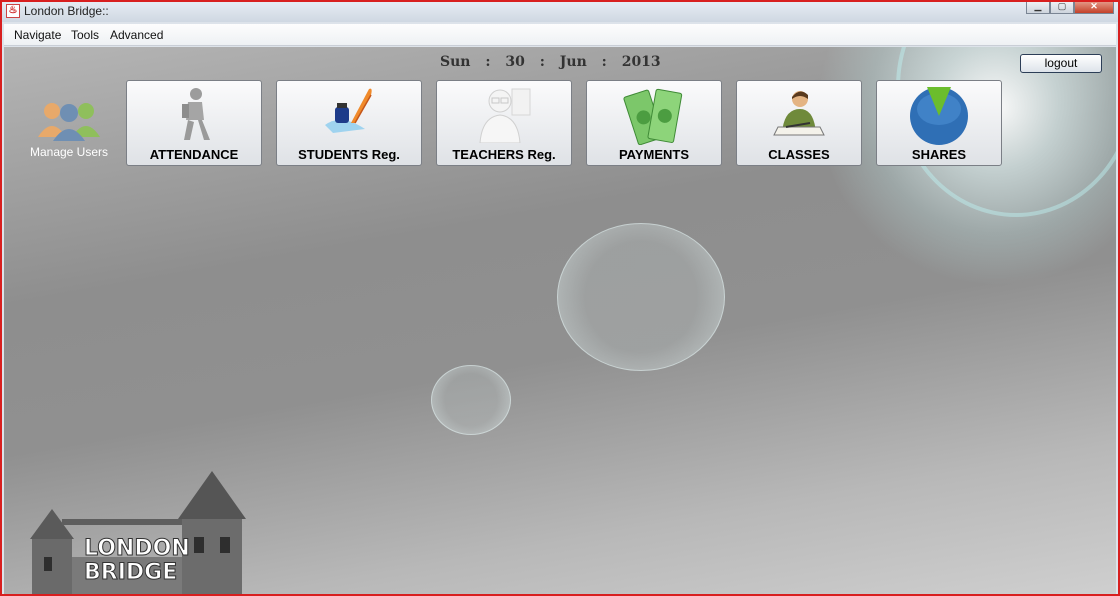 The width and height of the screenshot is (1120, 596). I want to click on classes-button: CLASSES, so click(799, 123).